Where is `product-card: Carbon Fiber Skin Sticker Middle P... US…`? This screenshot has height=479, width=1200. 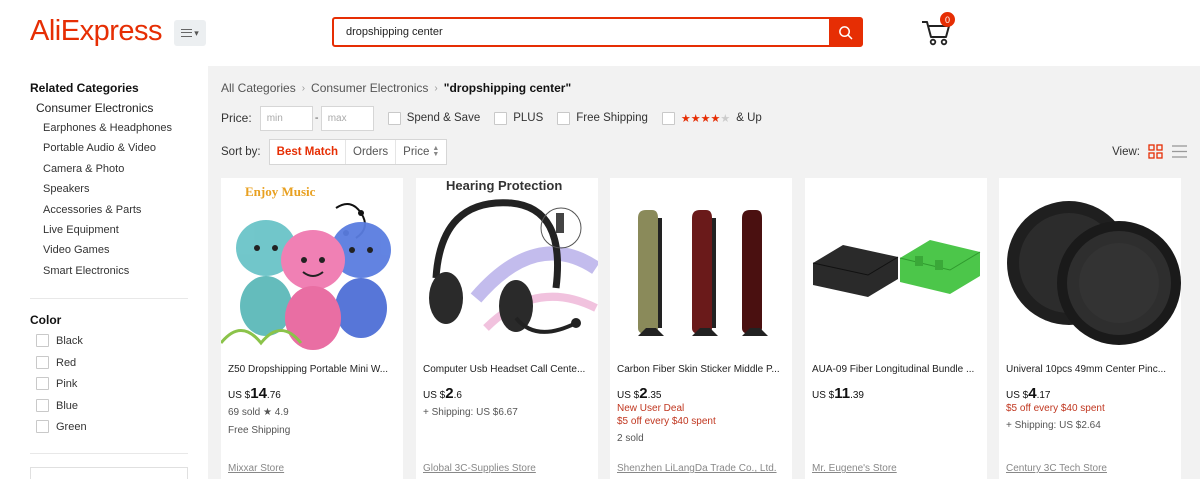 product-card: Carbon Fiber Skin Sticker Middle P... US… is located at coordinates (701, 328).